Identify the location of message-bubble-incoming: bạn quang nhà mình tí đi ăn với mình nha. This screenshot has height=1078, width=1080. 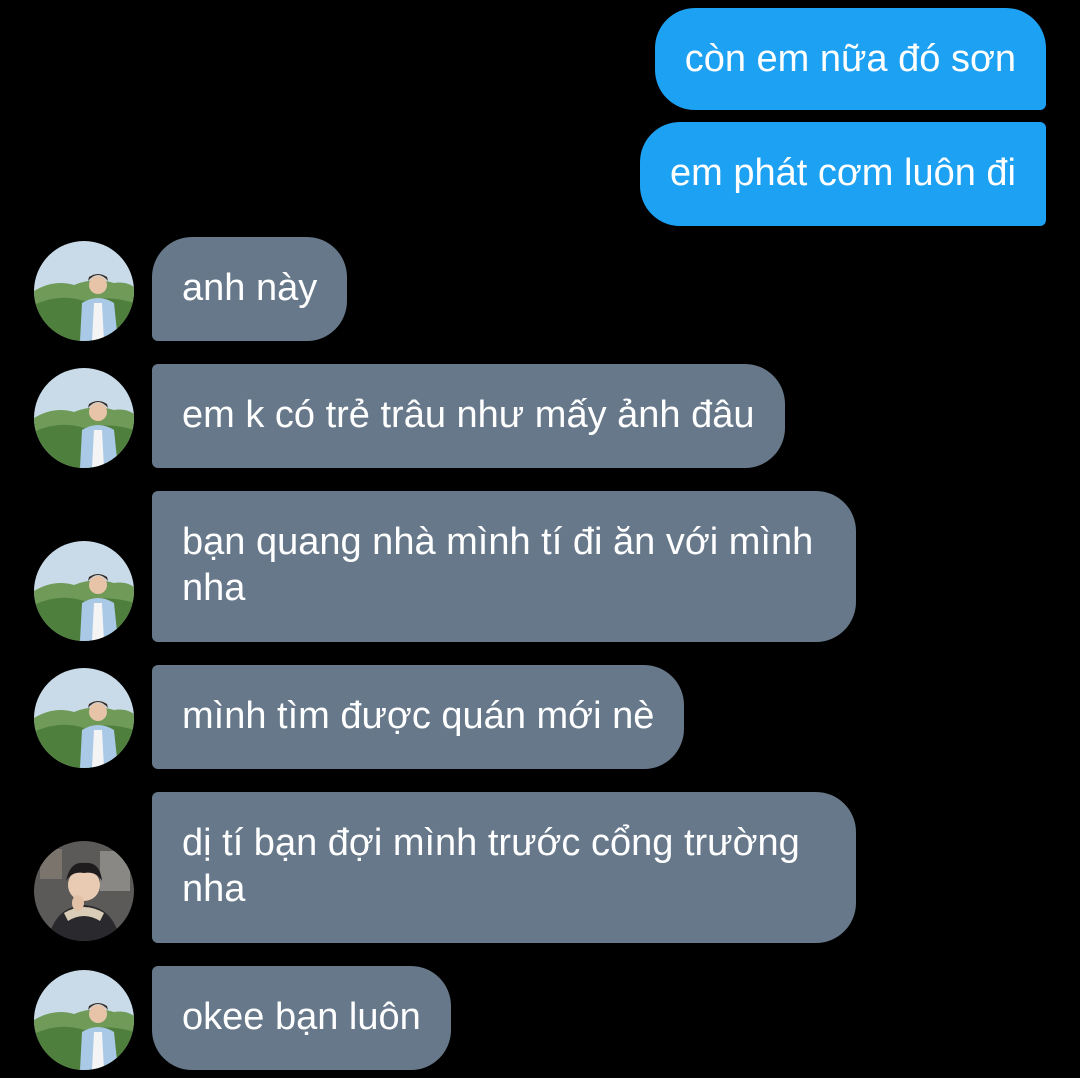
(504, 566).